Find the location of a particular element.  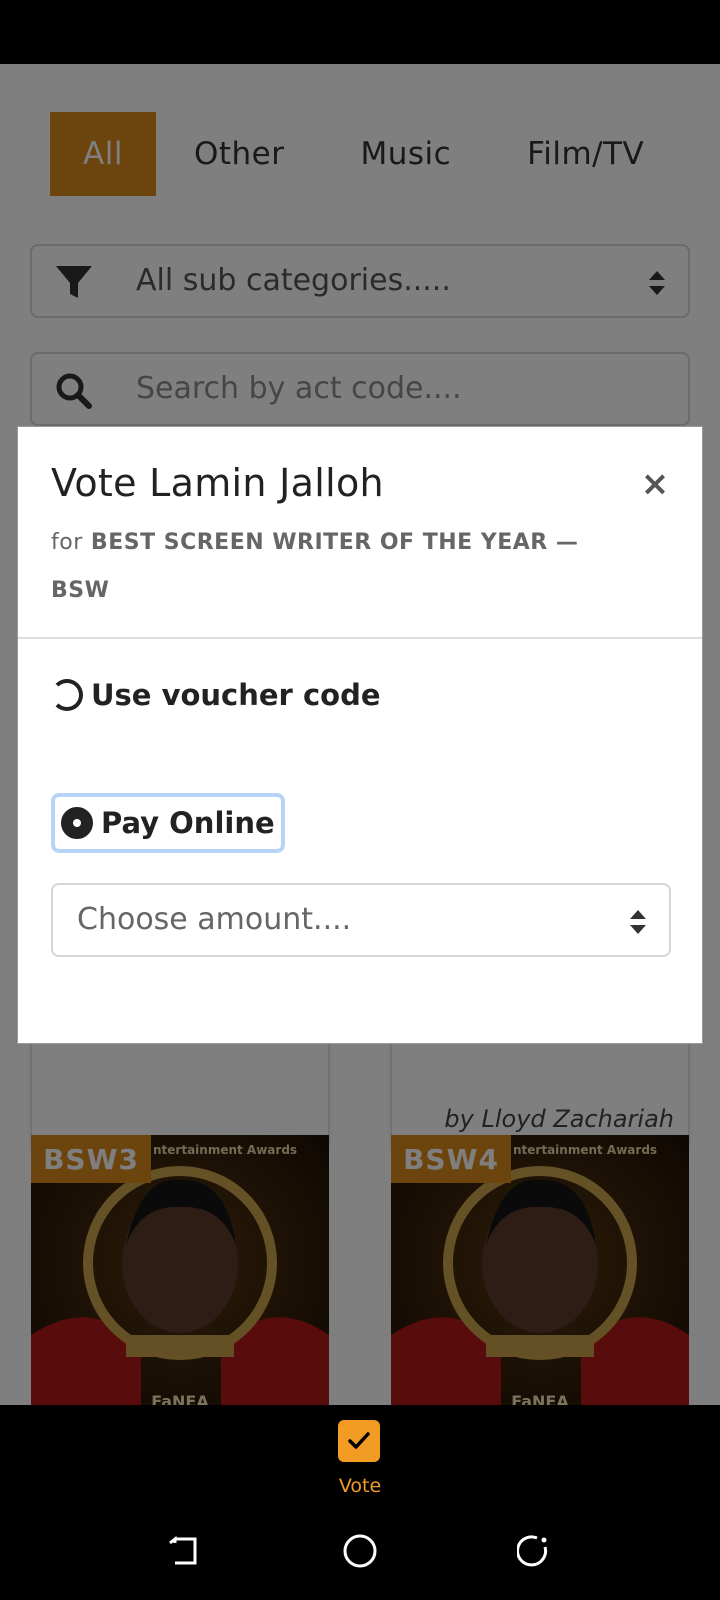

voucher-option: Use voucher code is located at coordinates (216, 695).